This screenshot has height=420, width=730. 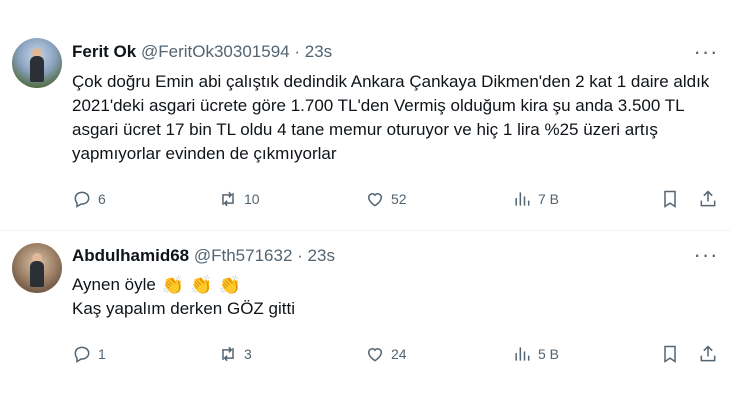 I want to click on reply-button: 1, so click(x=89, y=354).